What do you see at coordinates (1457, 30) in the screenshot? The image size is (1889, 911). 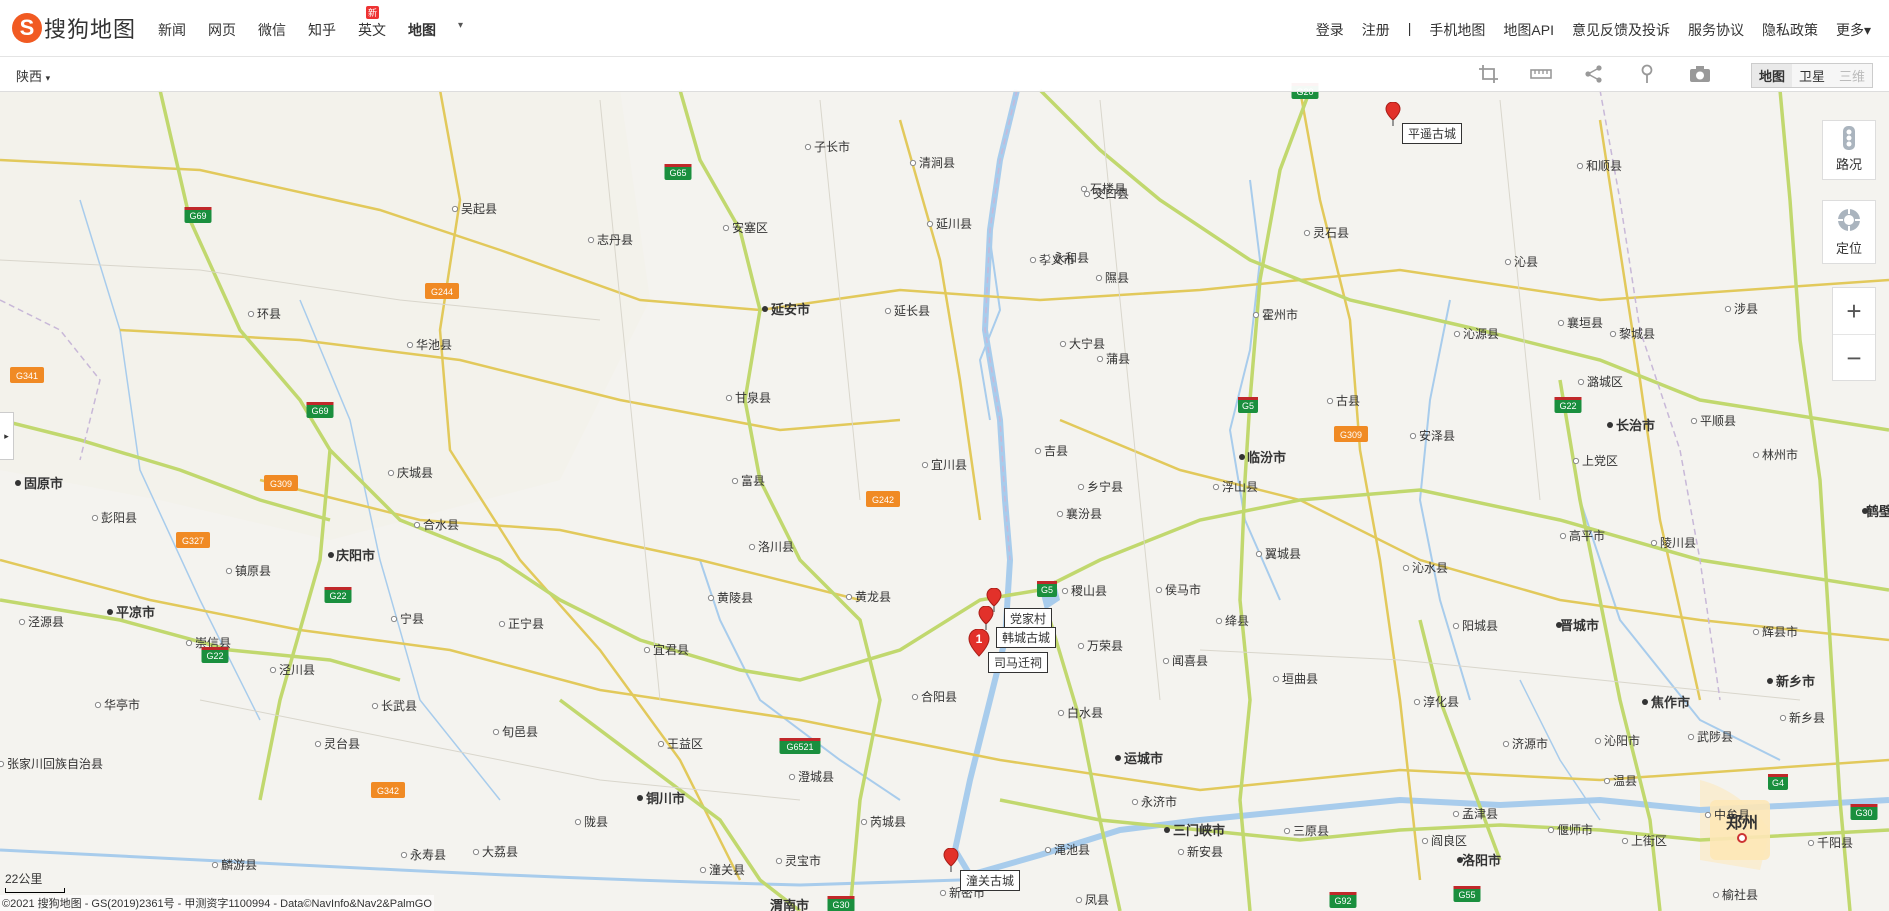 I see `mobile-map-link: 手机地图` at bounding box center [1457, 30].